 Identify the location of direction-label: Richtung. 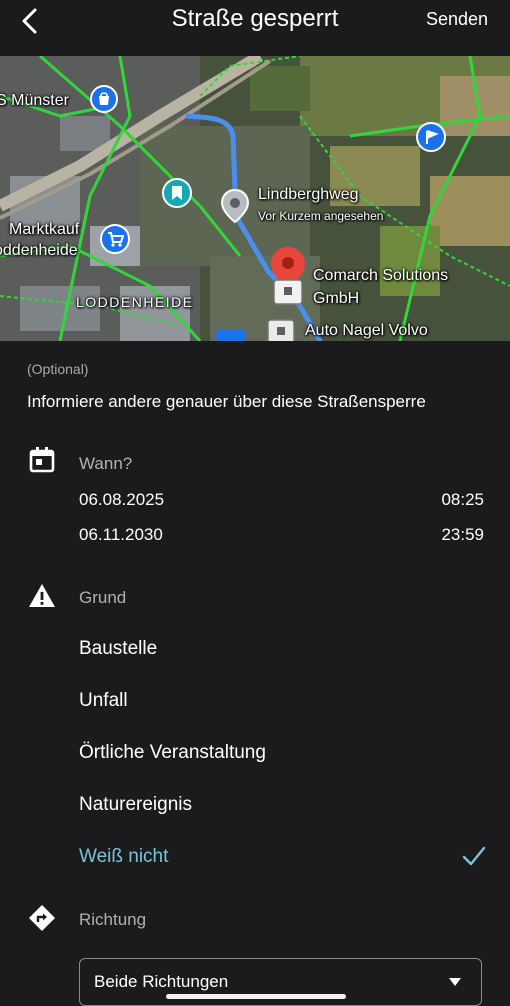
(113, 919).